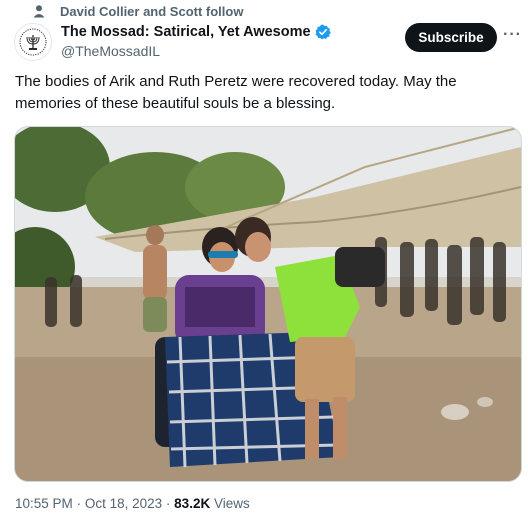  I want to click on tweet-time: 10:55 PM, so click(44, 503).